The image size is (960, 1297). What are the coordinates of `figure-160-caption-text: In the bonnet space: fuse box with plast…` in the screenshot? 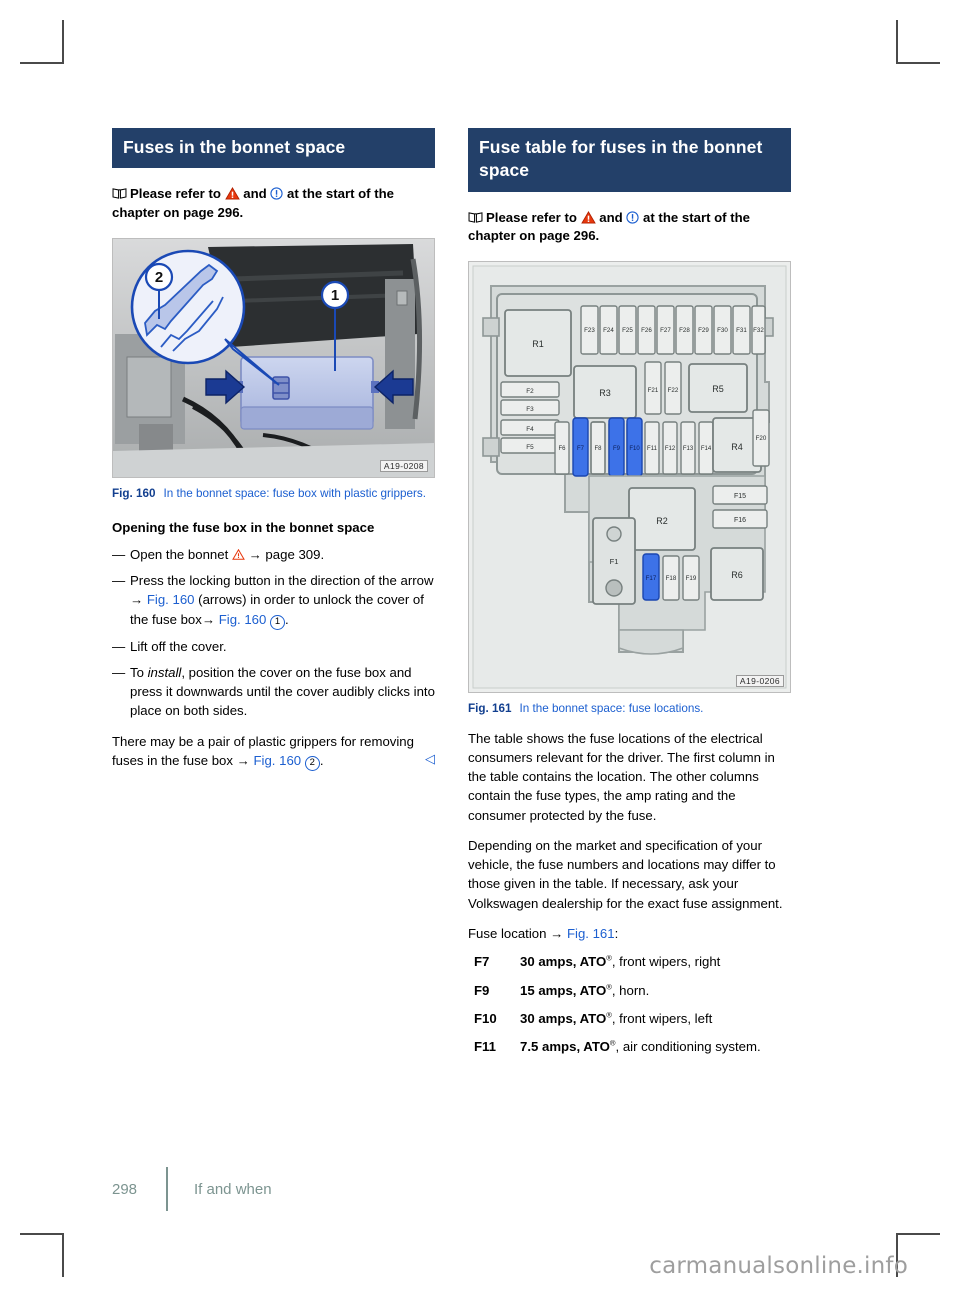 It's located at (295, 493).